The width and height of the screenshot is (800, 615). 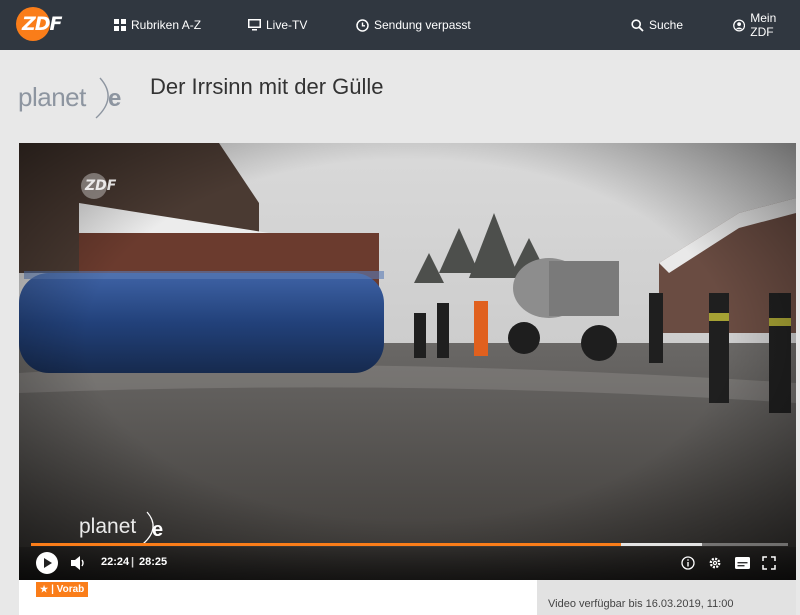 I want to click on nav-mein-label: Mein ZDF, so click(x=763, y=25).